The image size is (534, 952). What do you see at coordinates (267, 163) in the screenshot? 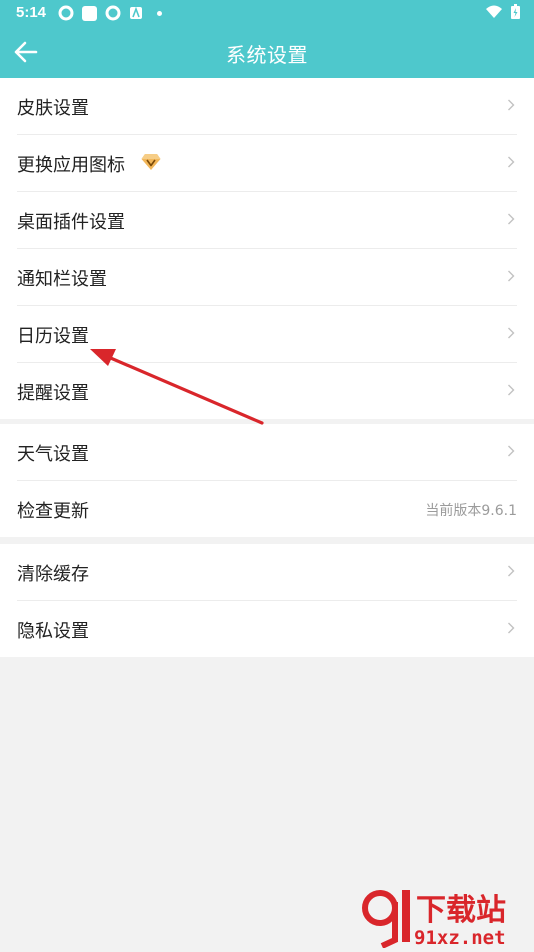
I see `settings-item-app-icon: 更换应用图标` at bounding box center [267, 163].